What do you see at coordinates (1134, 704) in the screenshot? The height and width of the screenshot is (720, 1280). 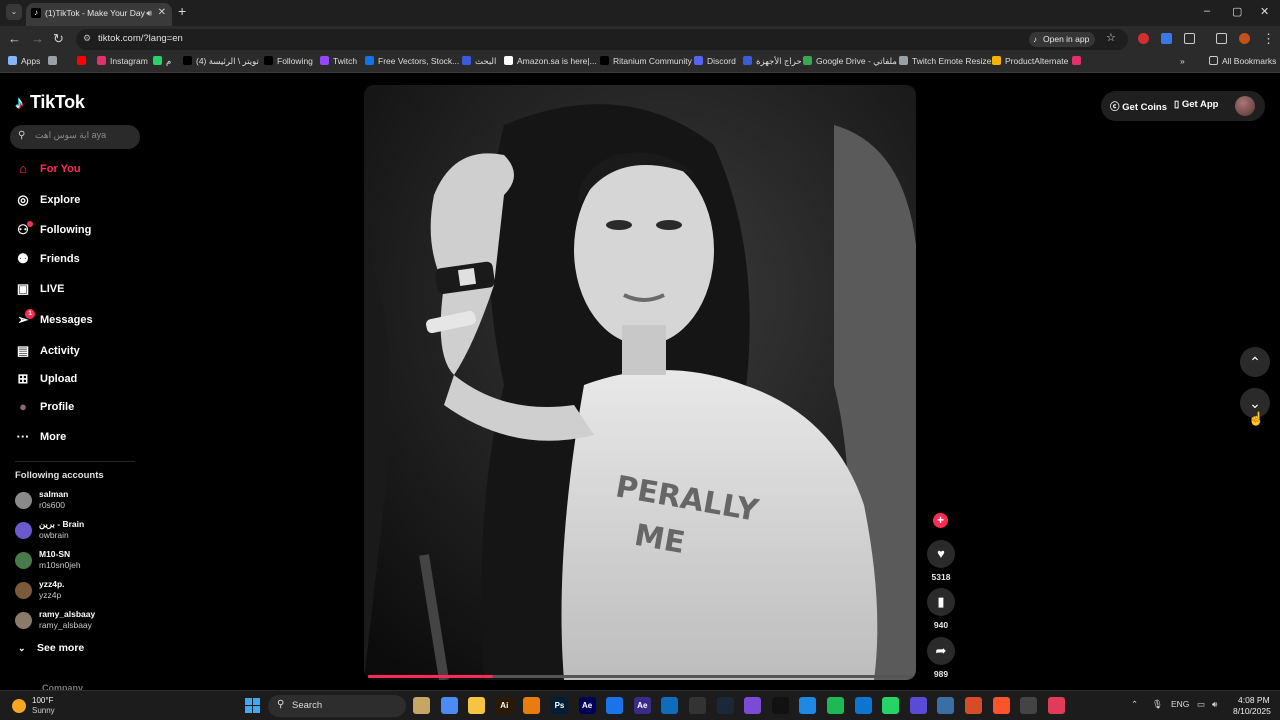 I see `tray-overflow-icon: ⌃` at bounding box center [1134, 704].